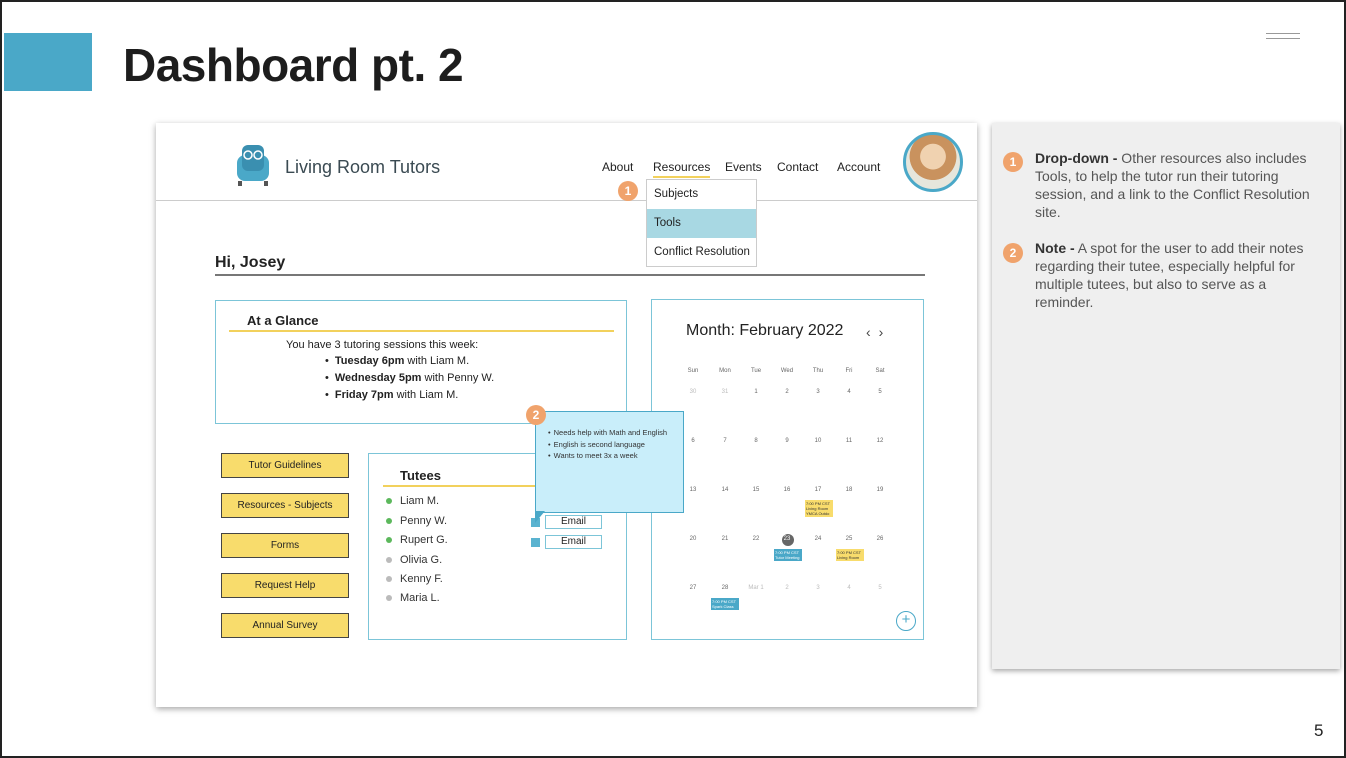 The image size is (1346, 758). Describe the element at coordinates (693, 392) in the screenshot. I see `calendar-day: 30` at that location.